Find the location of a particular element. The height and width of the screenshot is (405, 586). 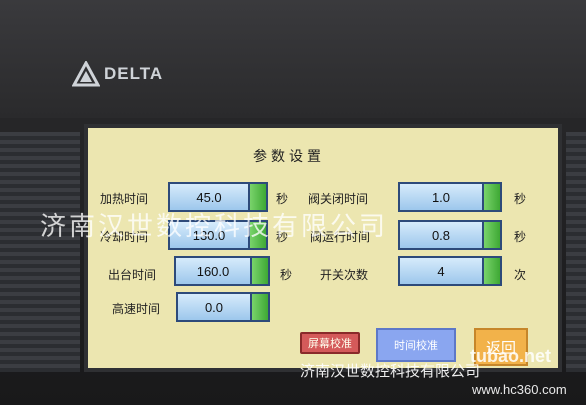

company-watermark: 济南汉世数控科技有限公司 is located at coordinates (214, 227).